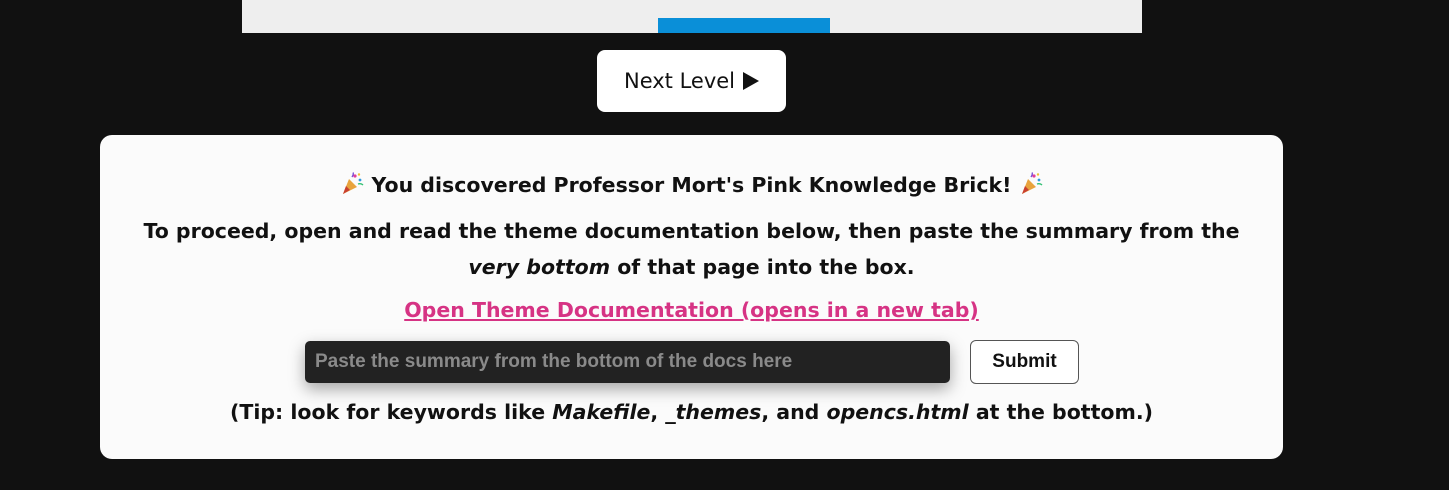 Image resolution: width=1449 pixels, height=490 pixels. What do you see at coordinates (658, 412) in the screenshot?
I see `tip-part: ,` at bounding box center [658, 412].